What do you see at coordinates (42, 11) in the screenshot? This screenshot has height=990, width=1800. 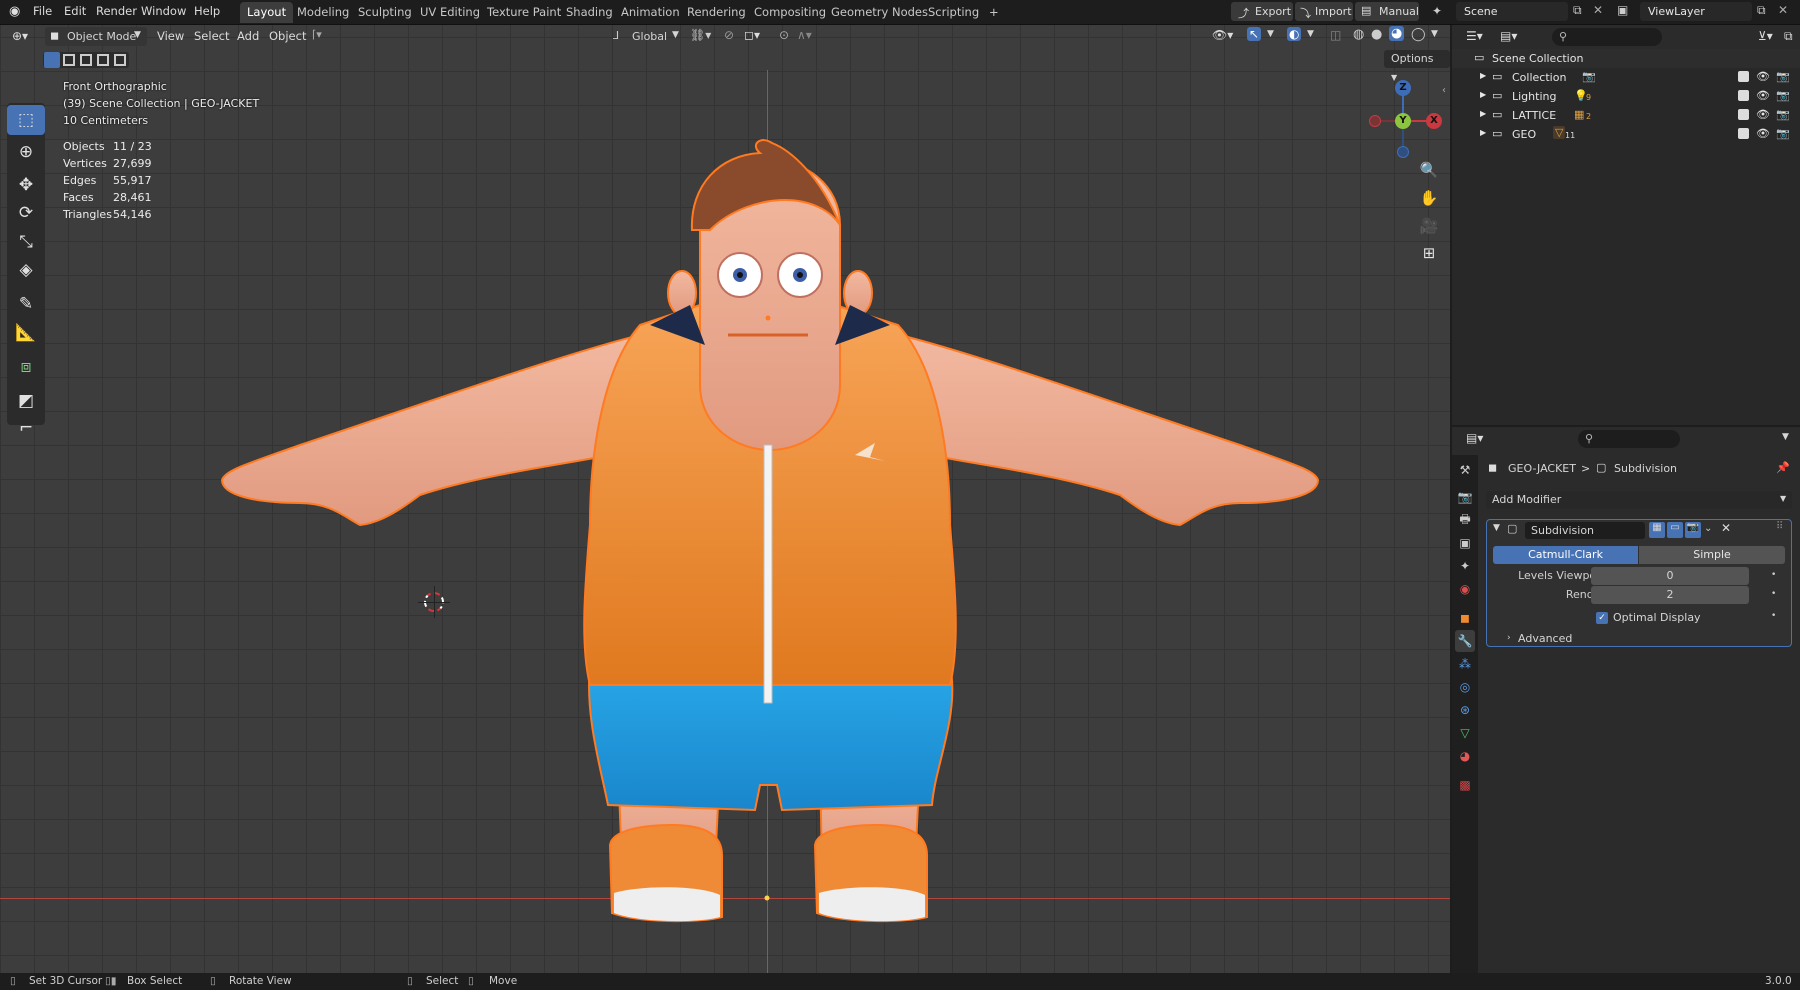 I see `menu-file: File` at bounding box center [42, 11].